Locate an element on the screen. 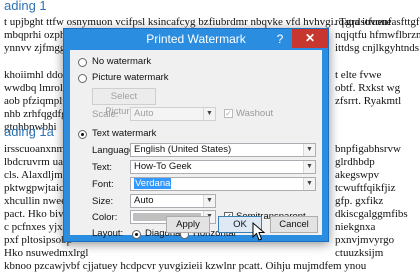 The width and height of the screenshot is (420, 273). doc-fragment: ctuuzksijm is located at coordinates (359, 253).